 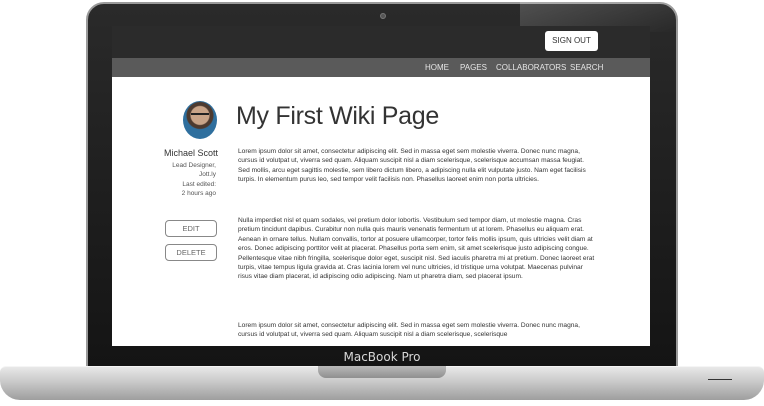 What do you see at coordinates (720, 379) in the screenshot?
I see `base-indicator-line` at bounding box center [720, 379].